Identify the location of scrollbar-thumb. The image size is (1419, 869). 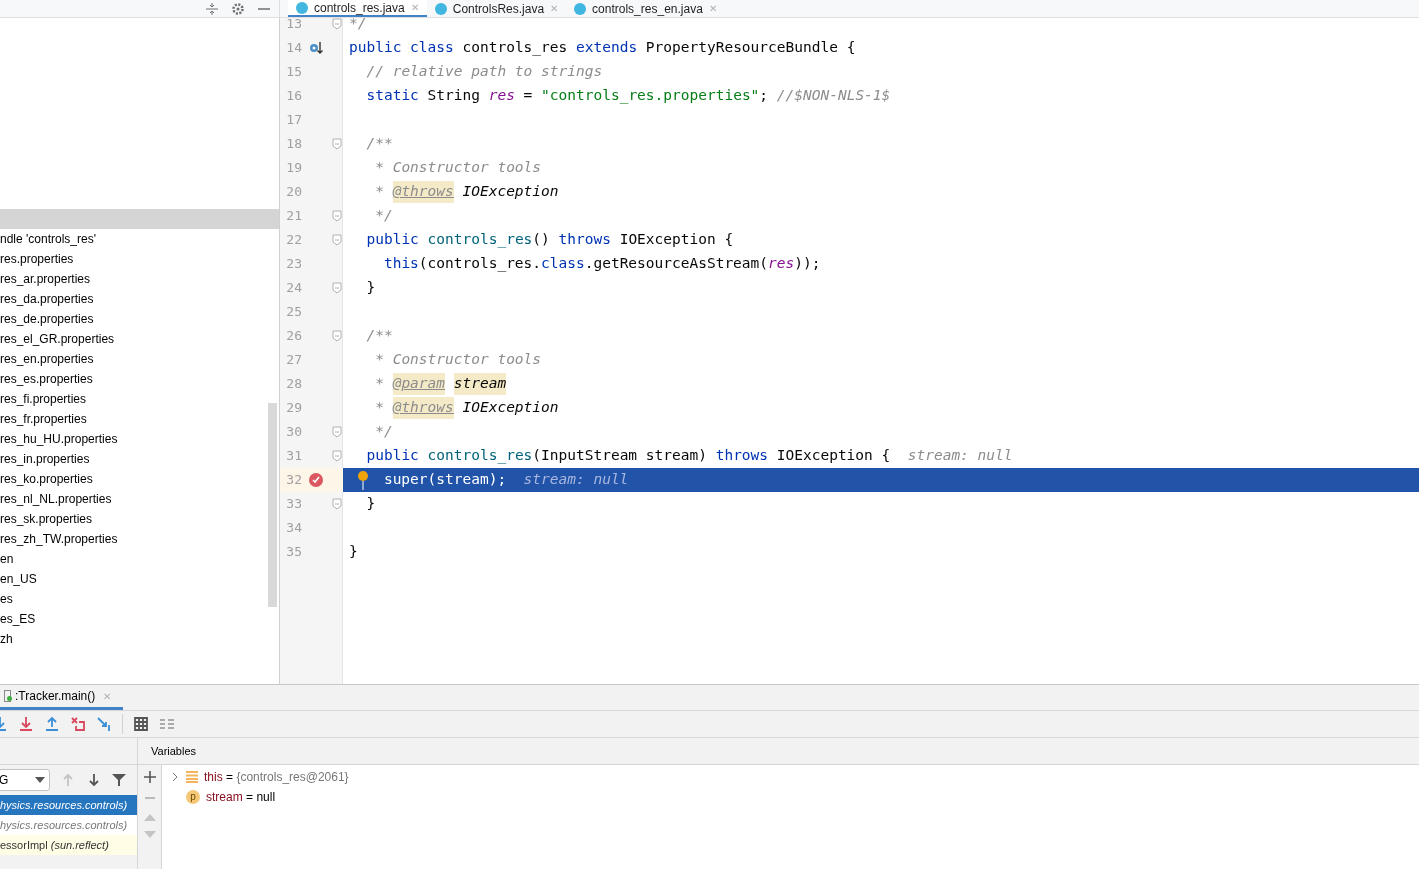
(272, 505).